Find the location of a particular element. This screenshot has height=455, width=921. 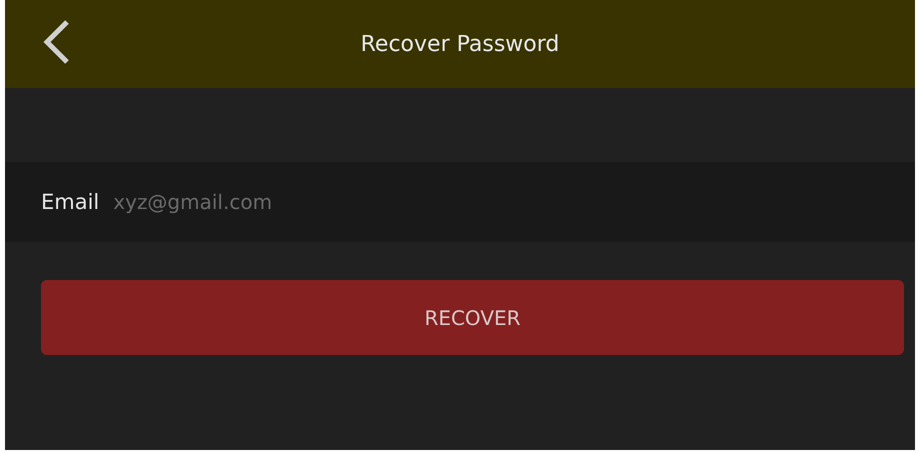

email-label: Email is located at coordinates (70, 202).